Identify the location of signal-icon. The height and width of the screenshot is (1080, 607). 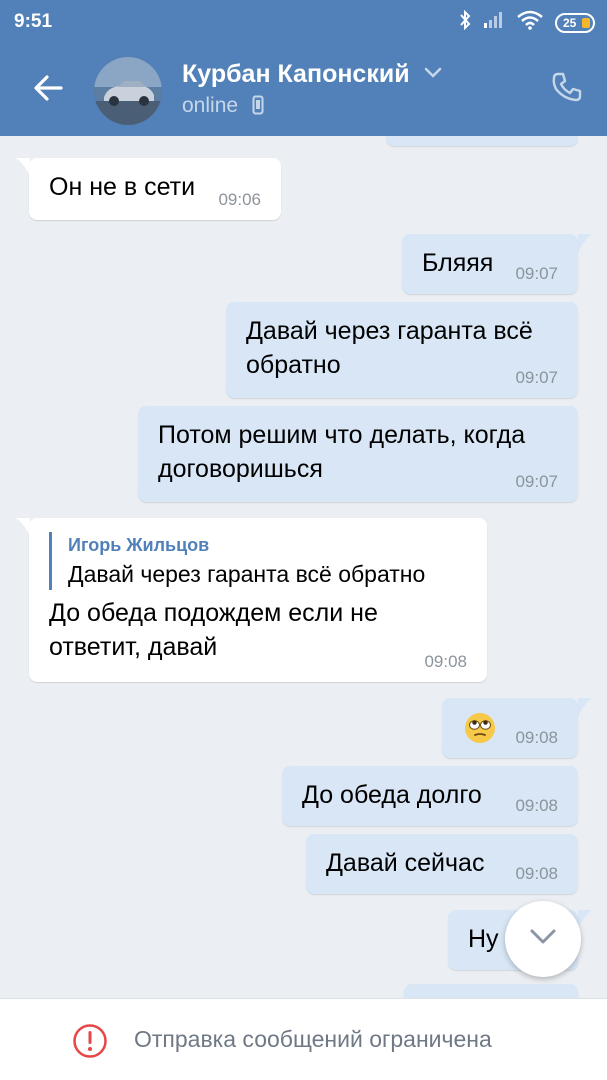
(494, 23).